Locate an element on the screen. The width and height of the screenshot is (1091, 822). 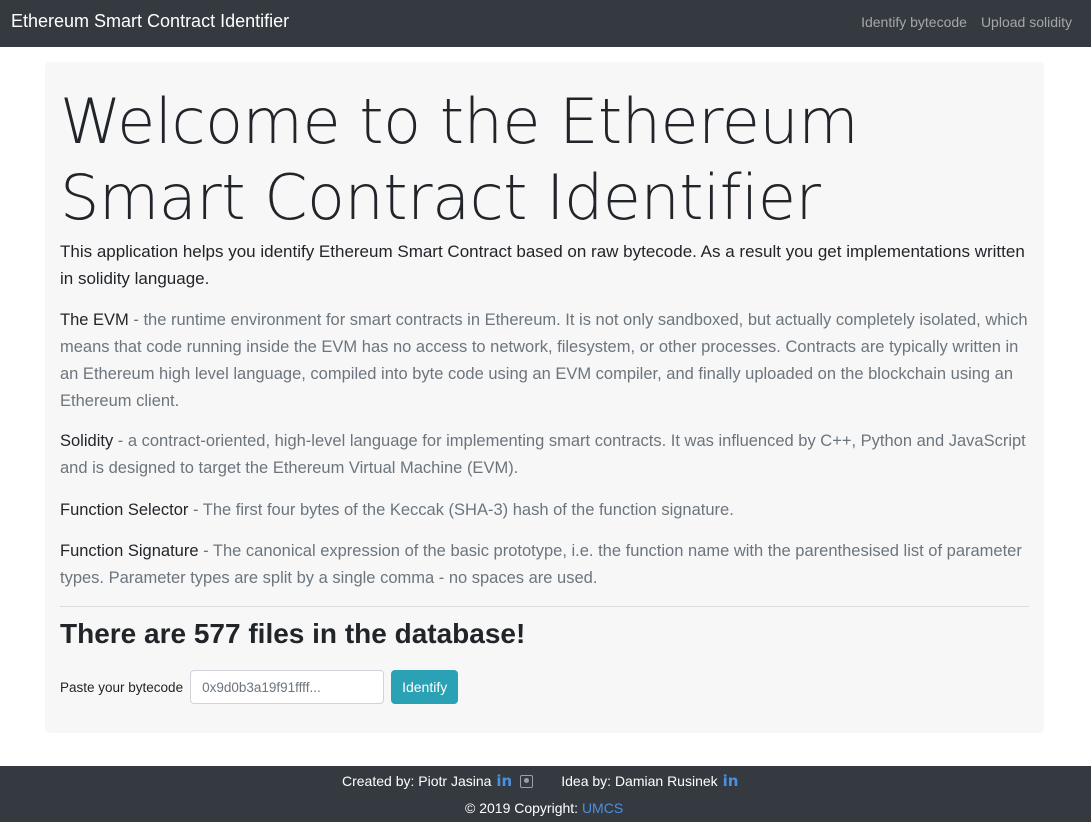
copyright-text: © 2019 Copyright: is located at coordinates (523, 808).